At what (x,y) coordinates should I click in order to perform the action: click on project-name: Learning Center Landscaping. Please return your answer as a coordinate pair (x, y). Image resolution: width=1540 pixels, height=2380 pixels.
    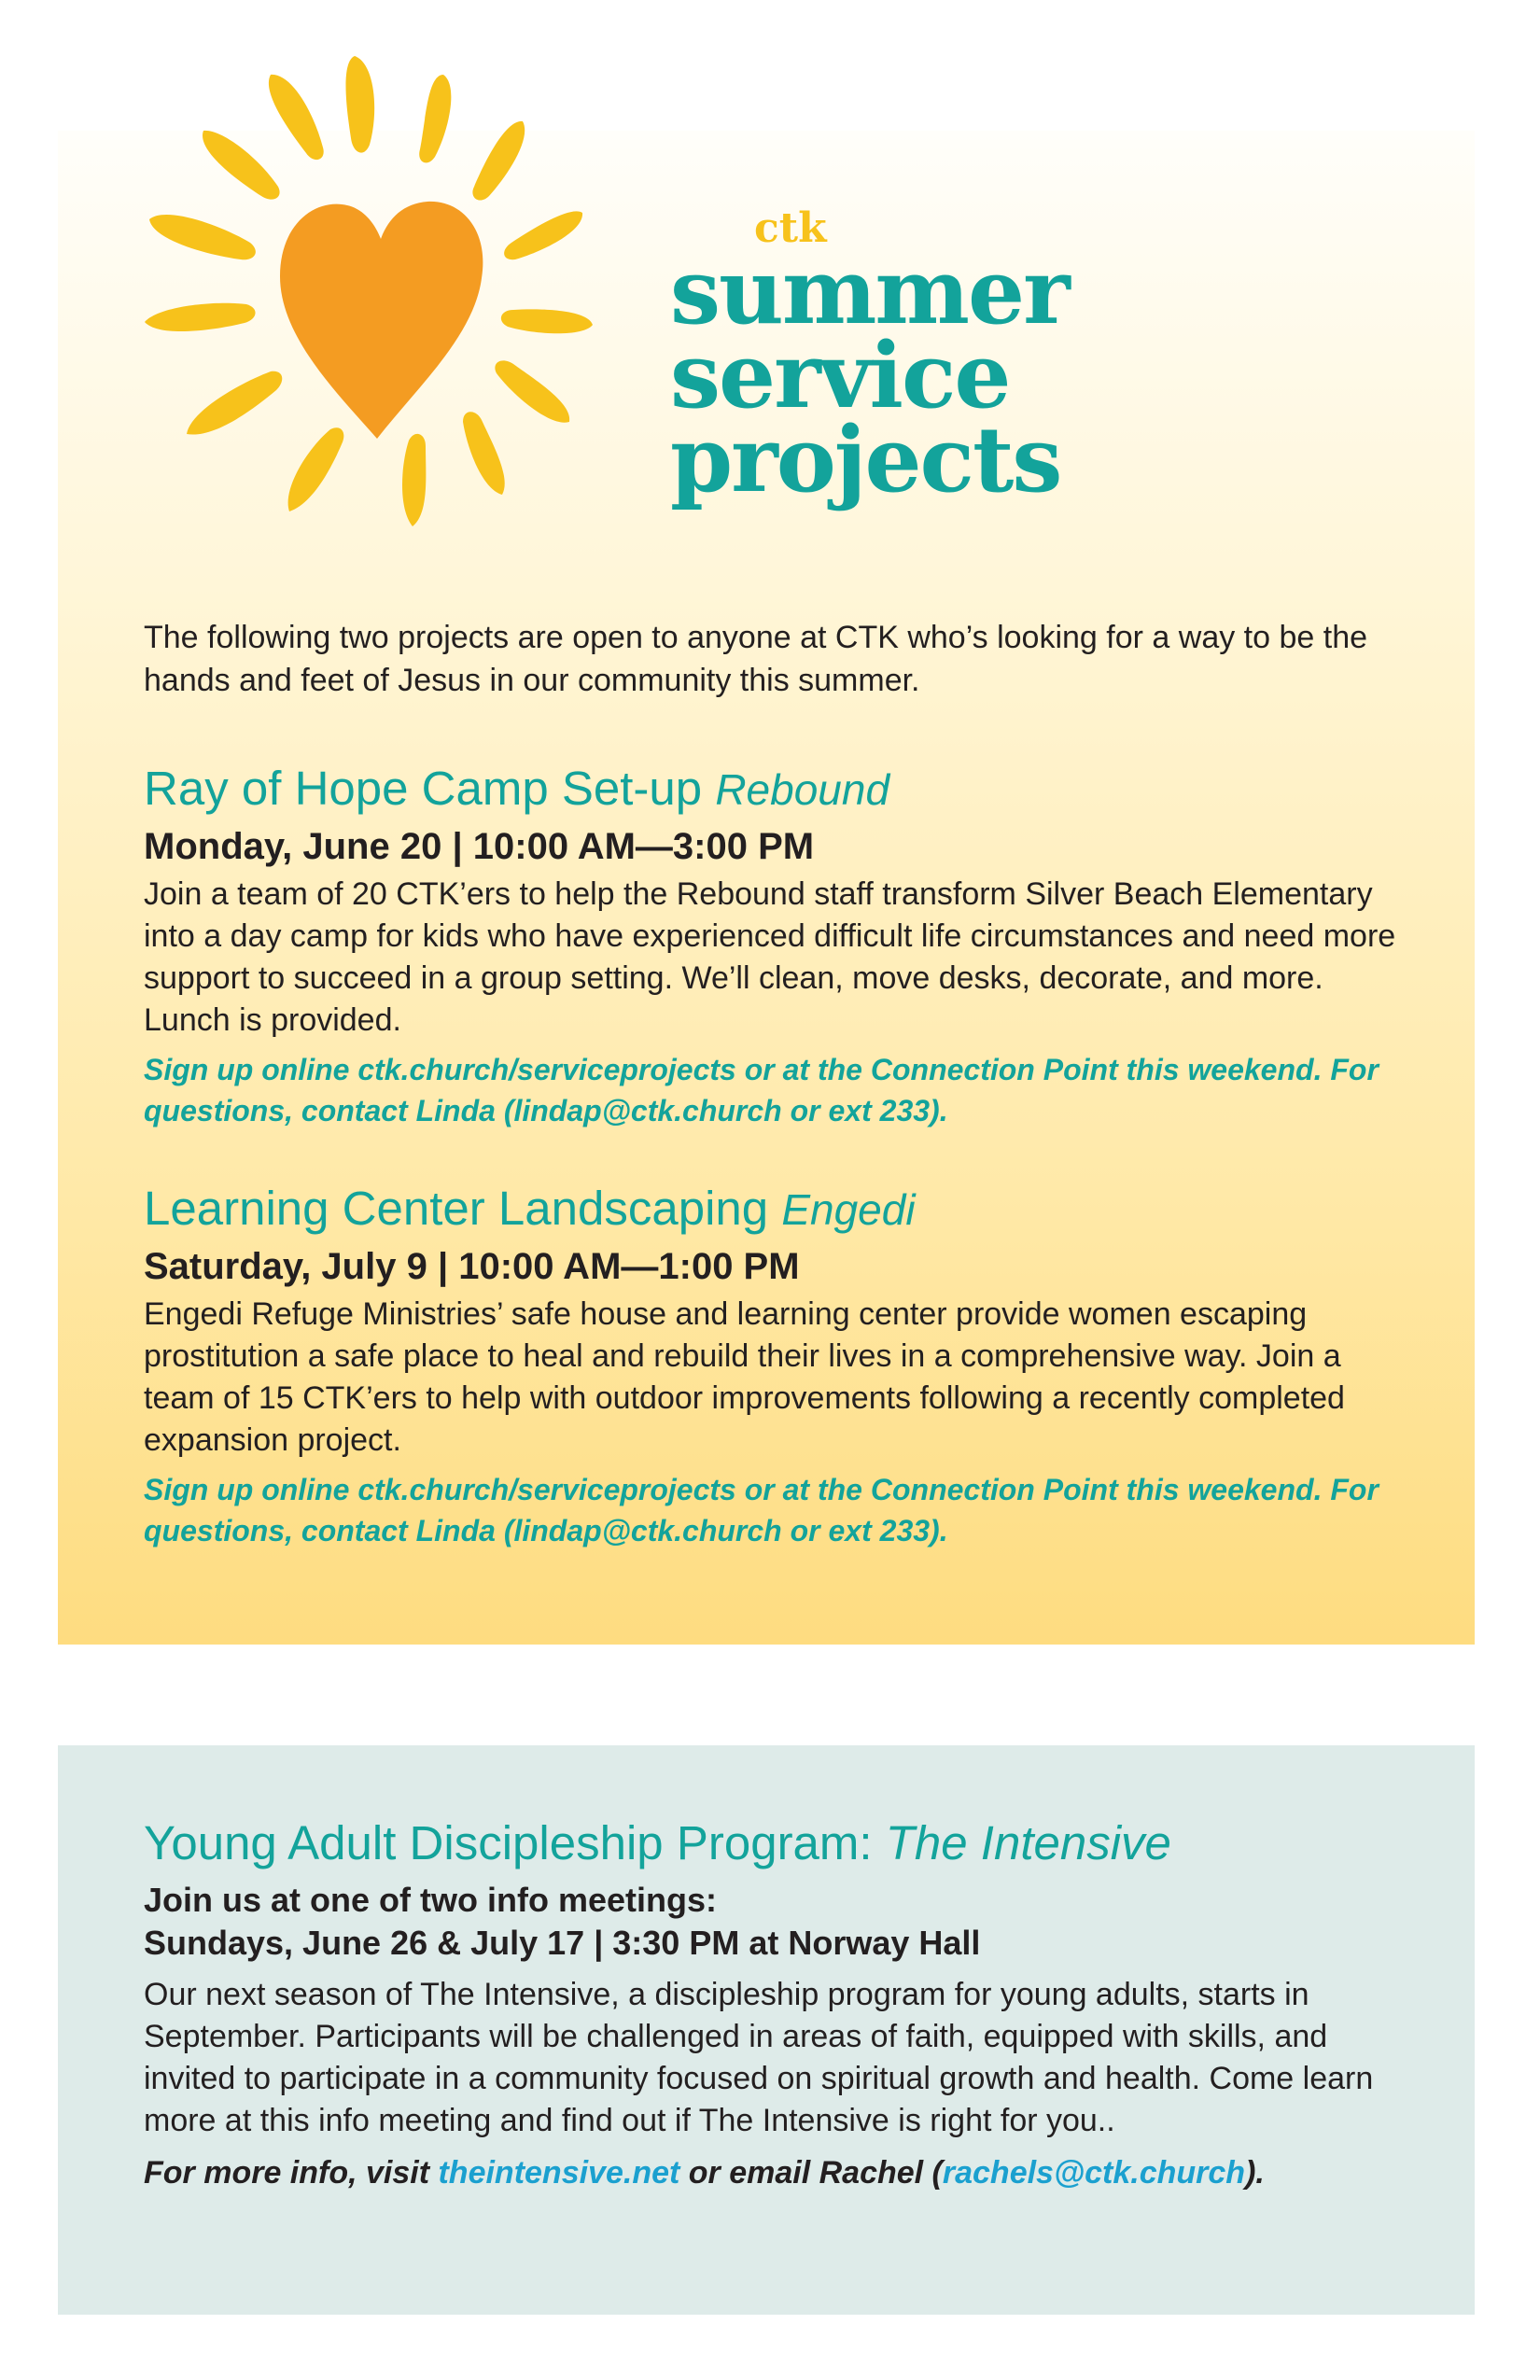
    Looking at the image, I should click on (456, 1208).